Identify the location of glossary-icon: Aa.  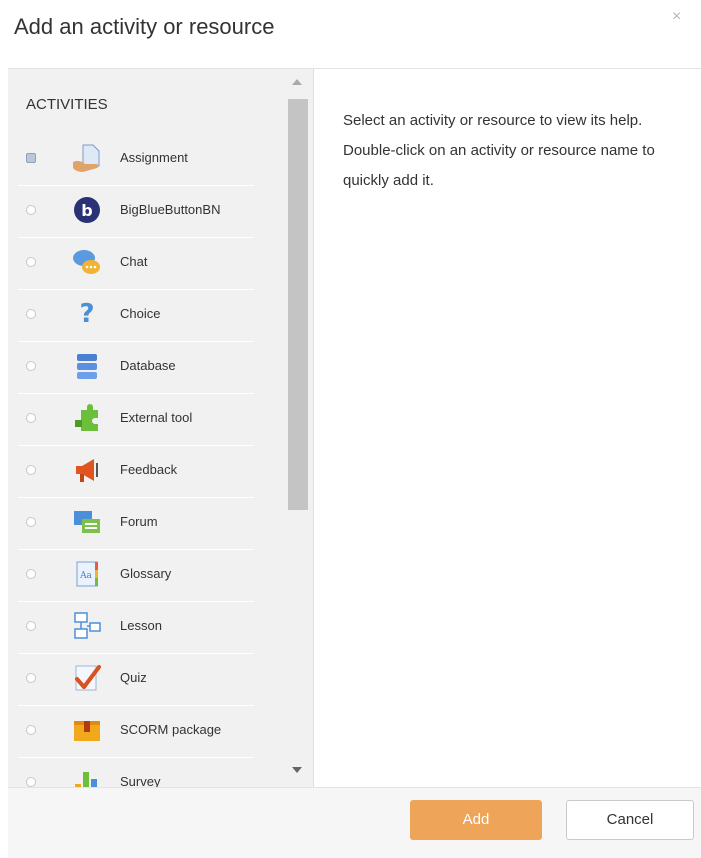
(87, 574).